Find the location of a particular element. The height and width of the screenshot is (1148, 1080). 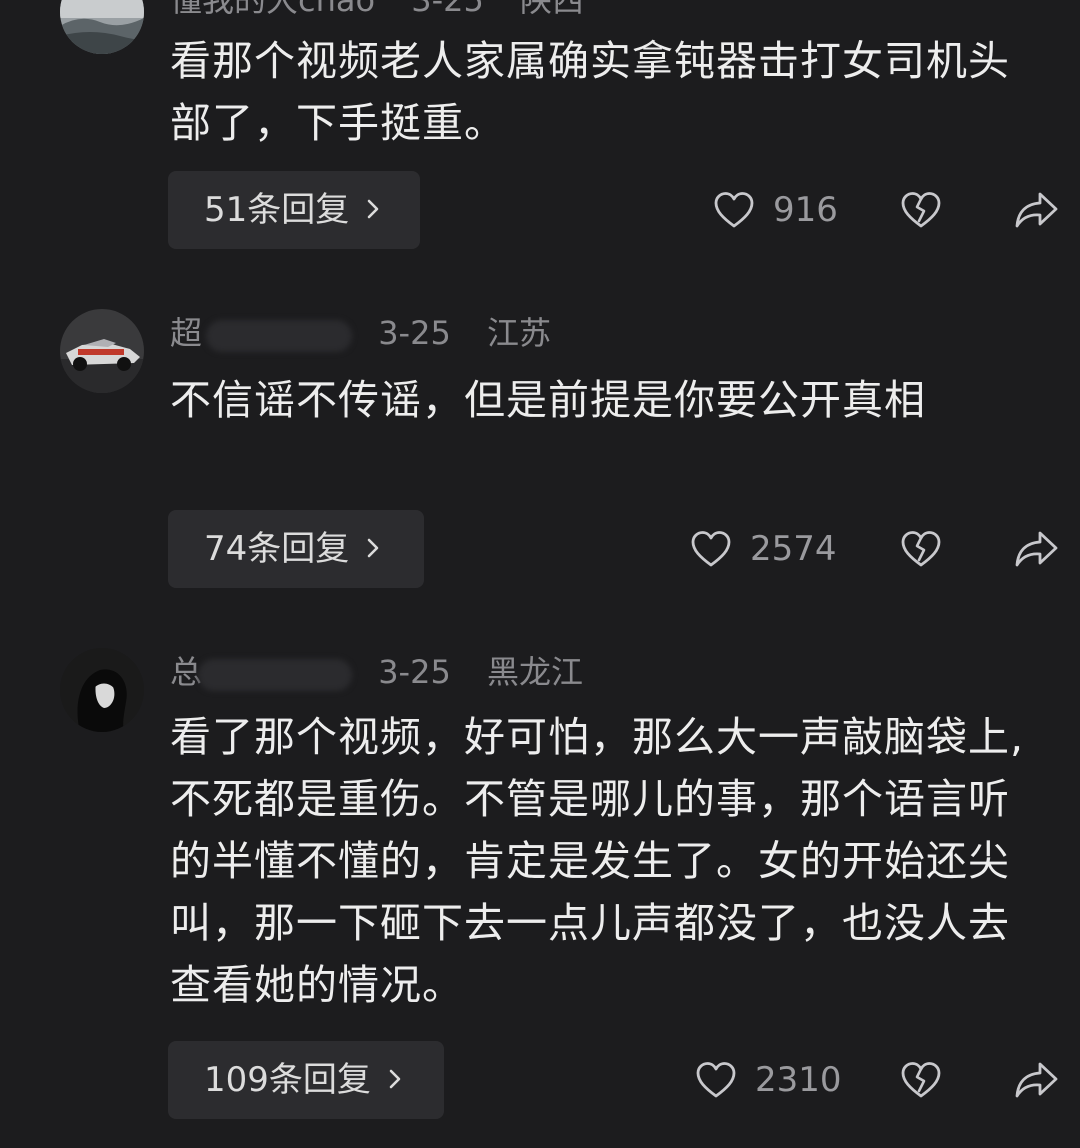

author-name: 超 is located at coordinates (261, 333).